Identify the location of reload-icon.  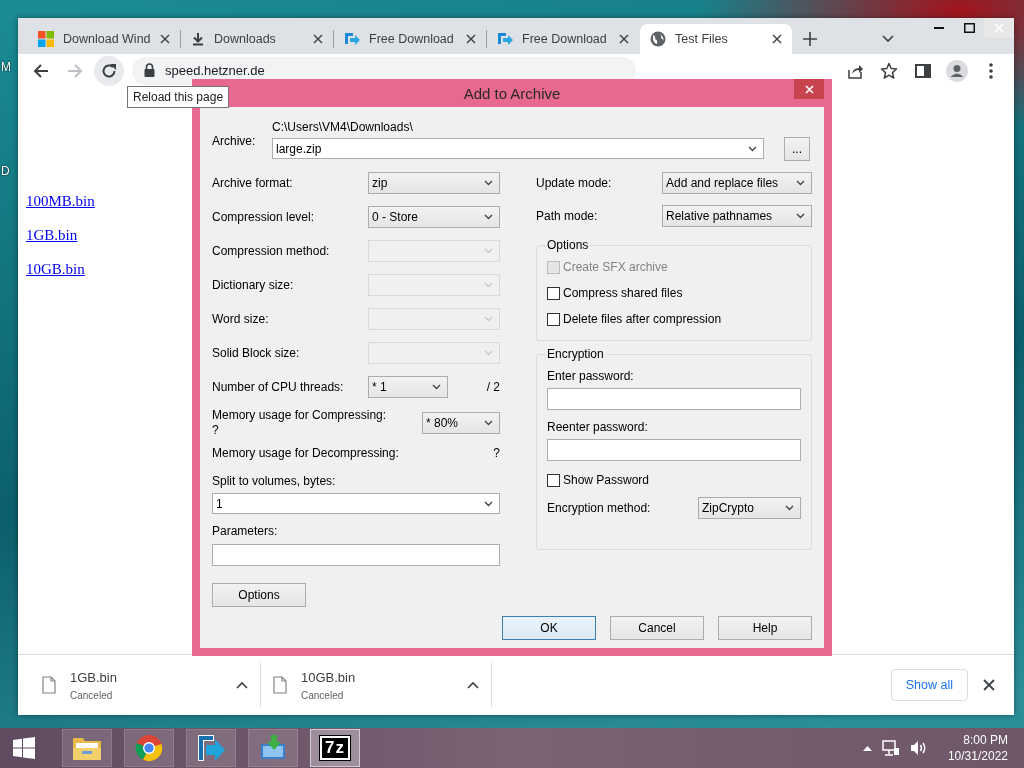
(109, 71).